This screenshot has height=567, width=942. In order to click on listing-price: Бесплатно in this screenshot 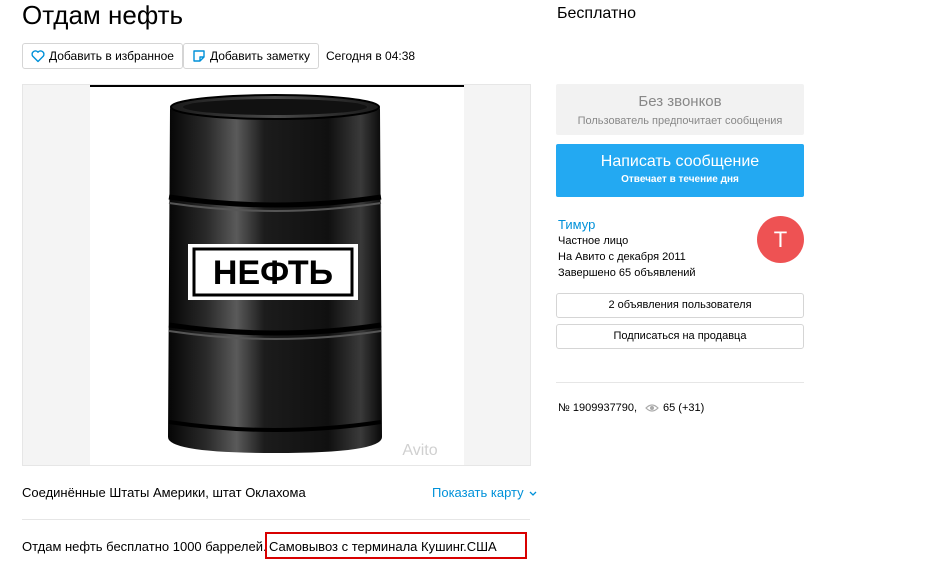, I will do `click(597, 13)`.